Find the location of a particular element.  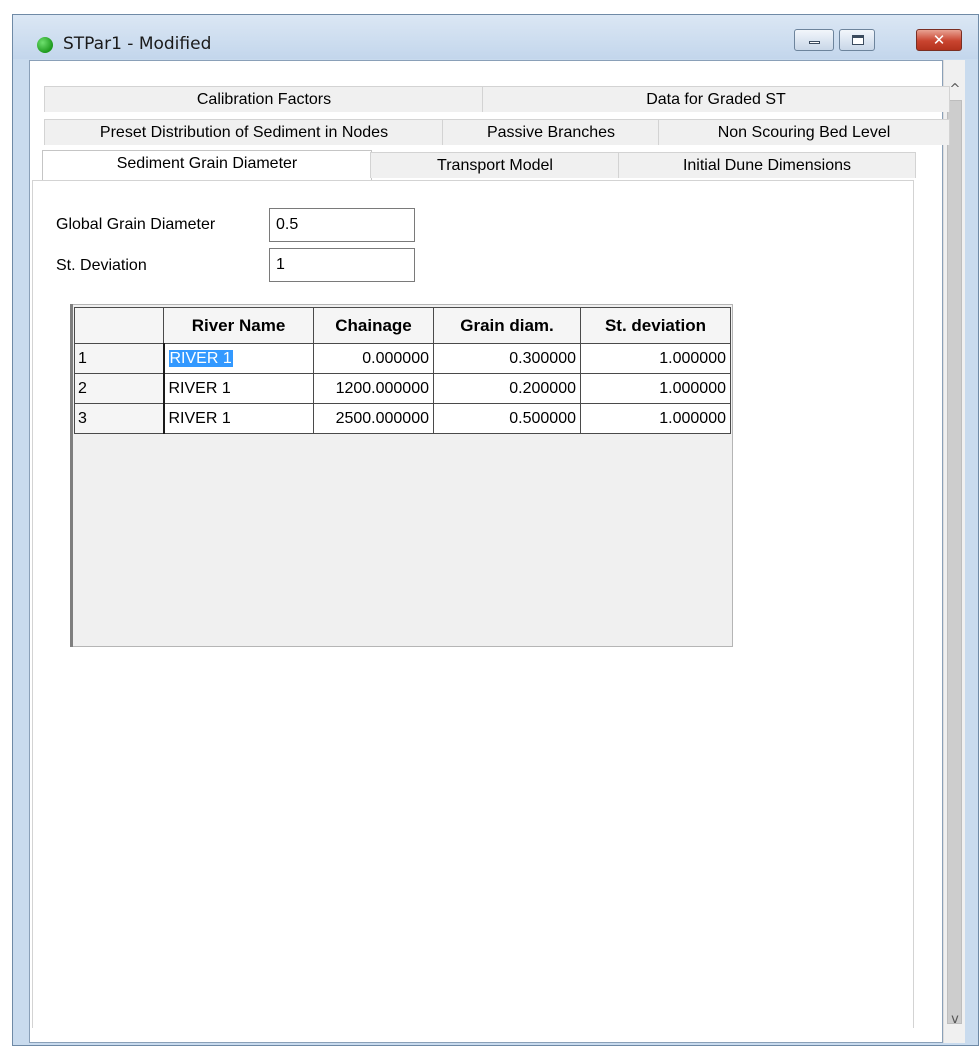

minimize-button is located at coordinates (814, 40).